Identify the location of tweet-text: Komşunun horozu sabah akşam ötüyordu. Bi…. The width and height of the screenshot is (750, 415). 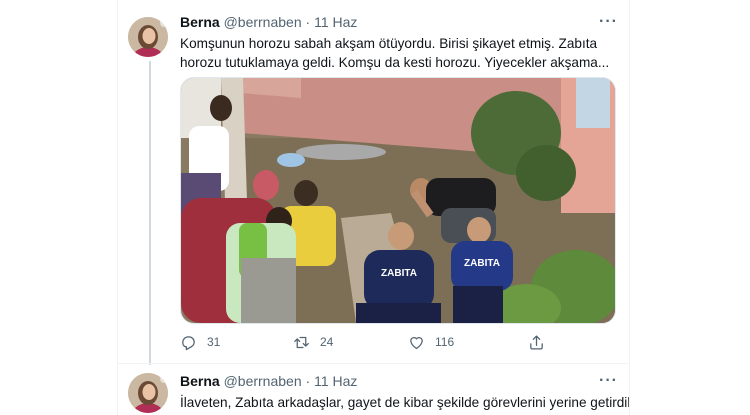
(395, 53).